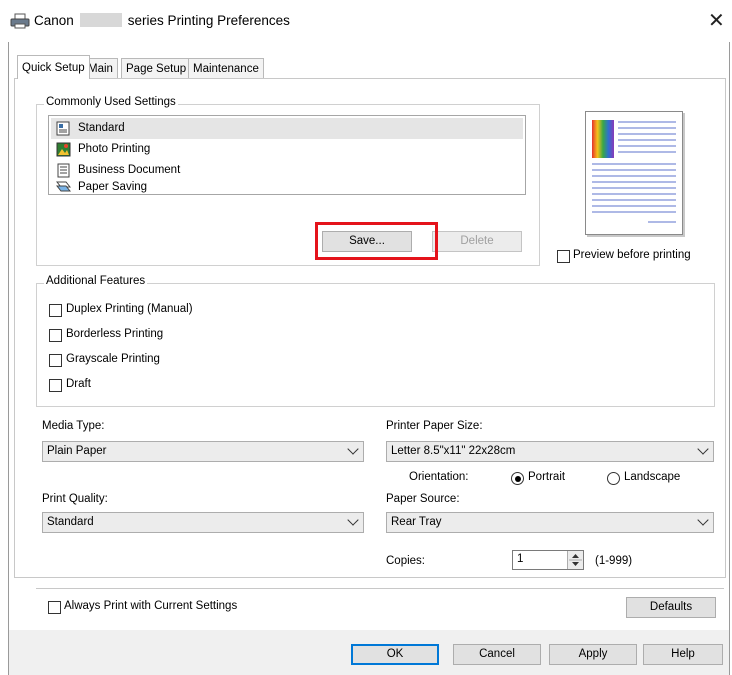 This screenshot has width=732, height=675. Describe the element at coordinates (287, 187) in the screenshot. I see `list-item-paper-saving: Paper Saving` at that location.